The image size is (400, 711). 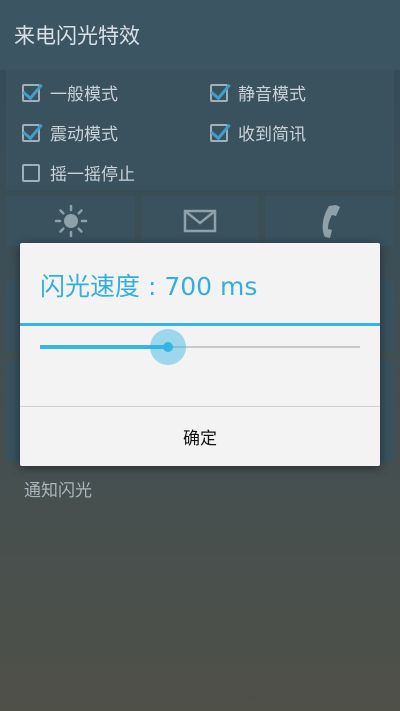 I want to click on tile-brightness, so click(x=70, y=221).